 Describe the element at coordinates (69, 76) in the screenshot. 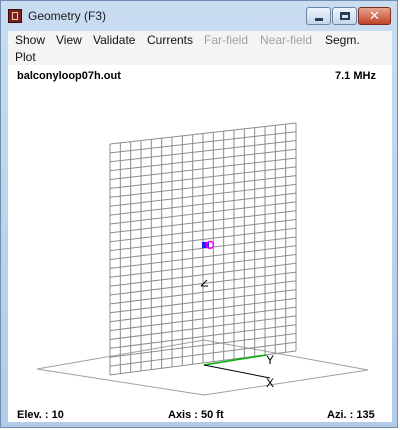

I see `file-name: balconyloop07h.out` at that location.